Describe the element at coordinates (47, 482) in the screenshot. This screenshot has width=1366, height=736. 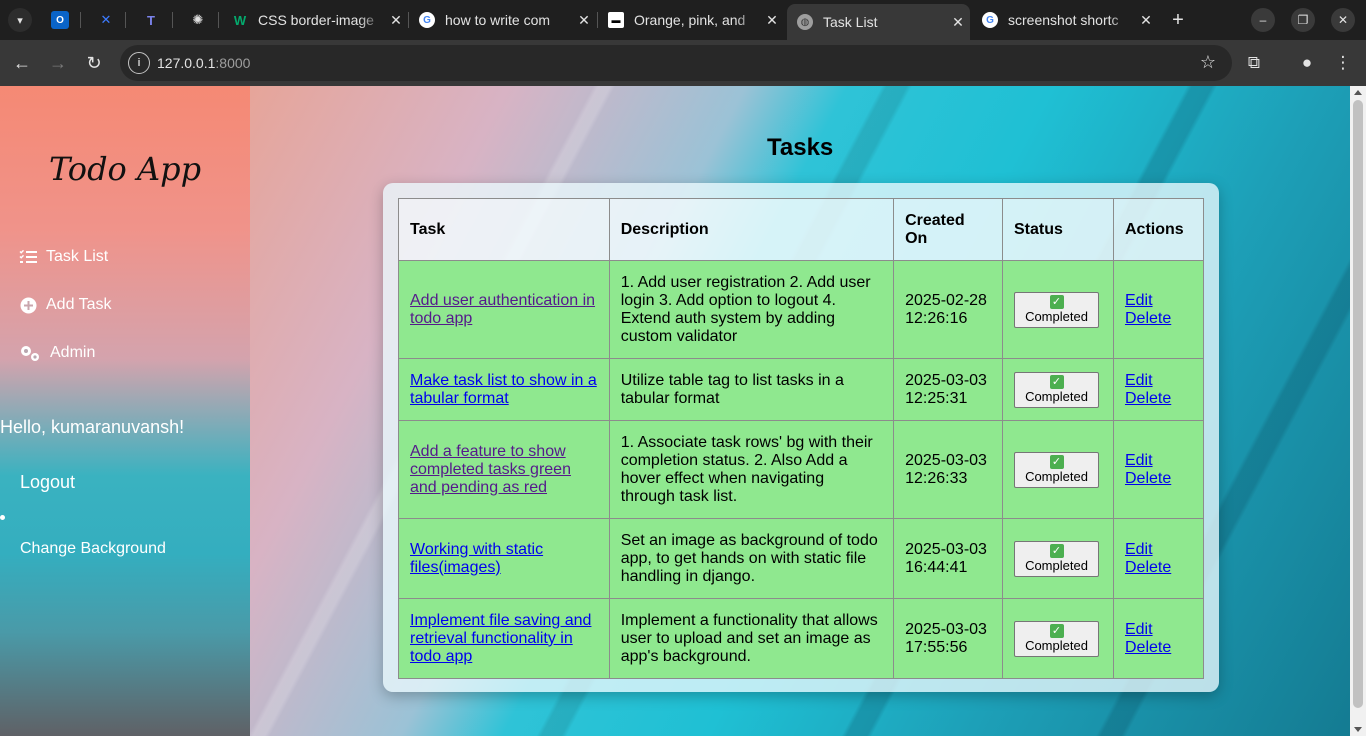
I see `logout-link: Logout` at that location.